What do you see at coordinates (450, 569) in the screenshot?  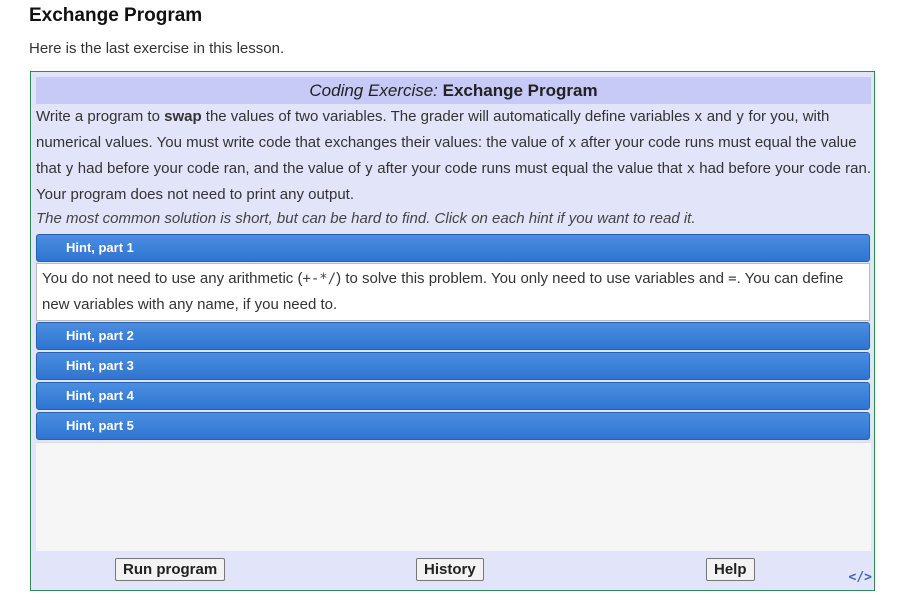 I see `history-button: History` at bounding box center [450, 569].